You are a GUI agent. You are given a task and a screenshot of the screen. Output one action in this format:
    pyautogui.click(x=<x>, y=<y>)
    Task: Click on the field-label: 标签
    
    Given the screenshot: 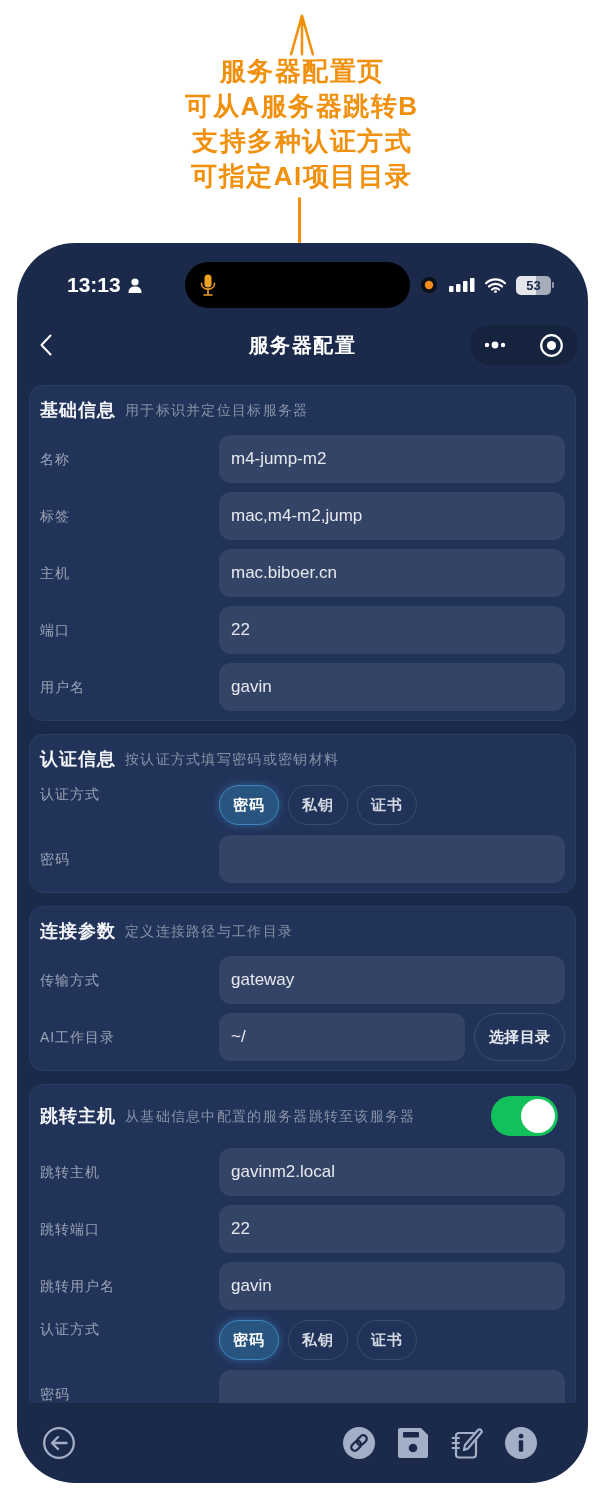 What is the action you would take?
    pyautogui.click(x=55, y=516)
    